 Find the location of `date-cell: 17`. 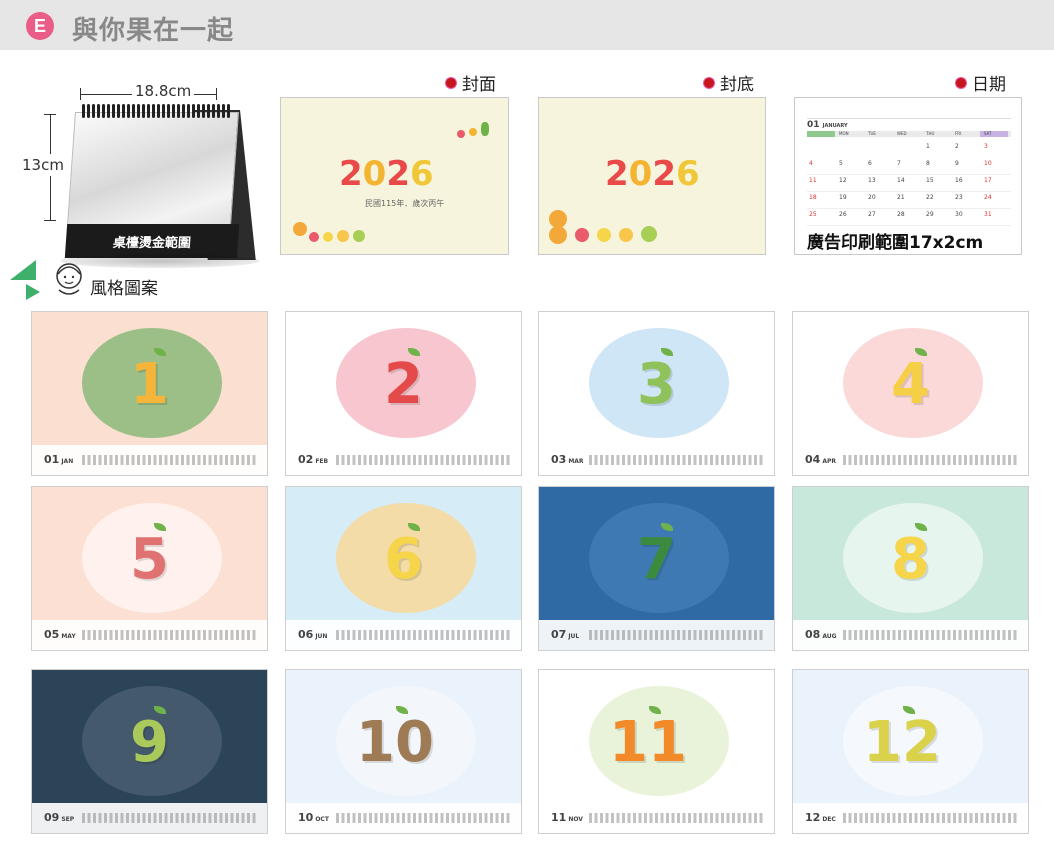

date-cell: 17 is located at coordinates (988, 180).